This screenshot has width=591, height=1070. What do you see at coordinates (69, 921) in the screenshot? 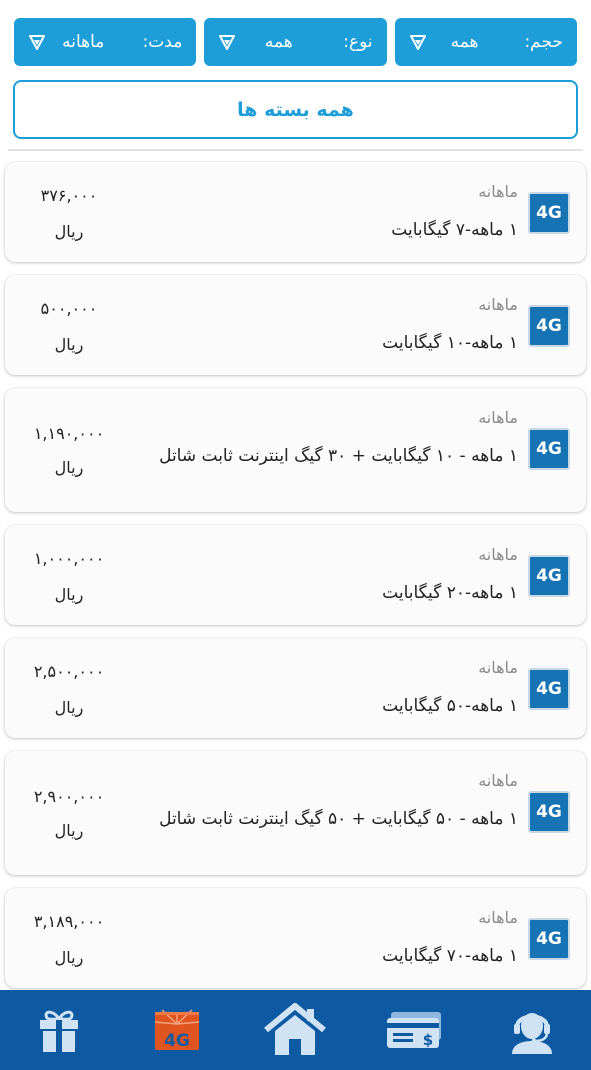
I see `package-price: ۳,۱۸۹,۰۰۰` at bounding box center [69, 921].